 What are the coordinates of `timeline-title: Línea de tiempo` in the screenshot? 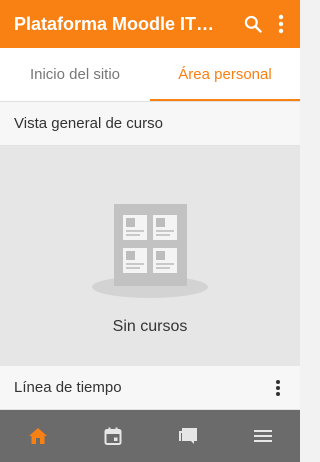 It's located at (68, 387).